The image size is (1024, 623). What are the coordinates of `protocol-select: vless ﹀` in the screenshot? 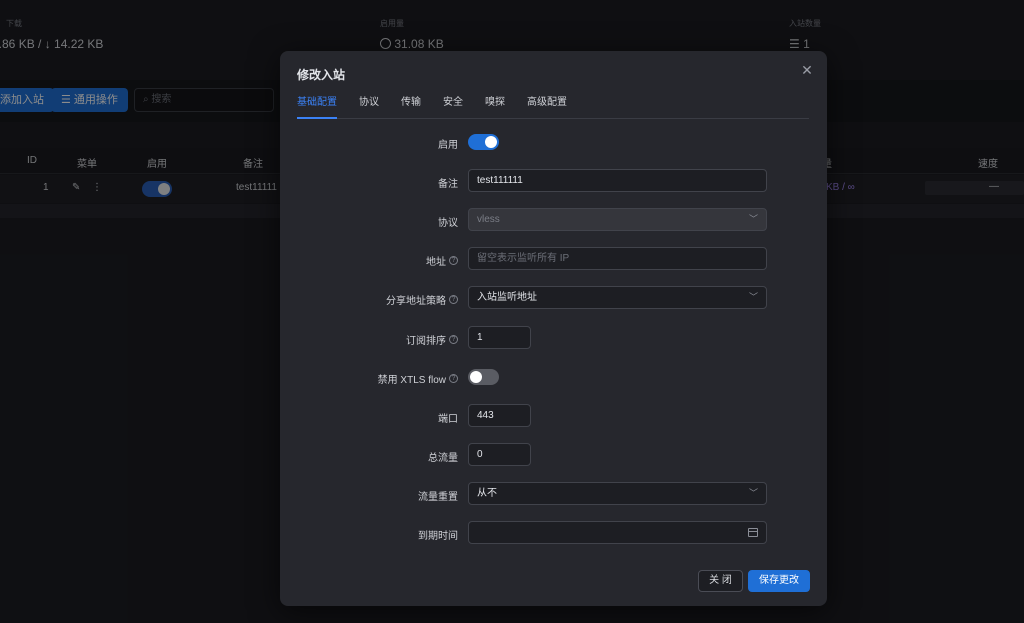 It's located at (617, 219).